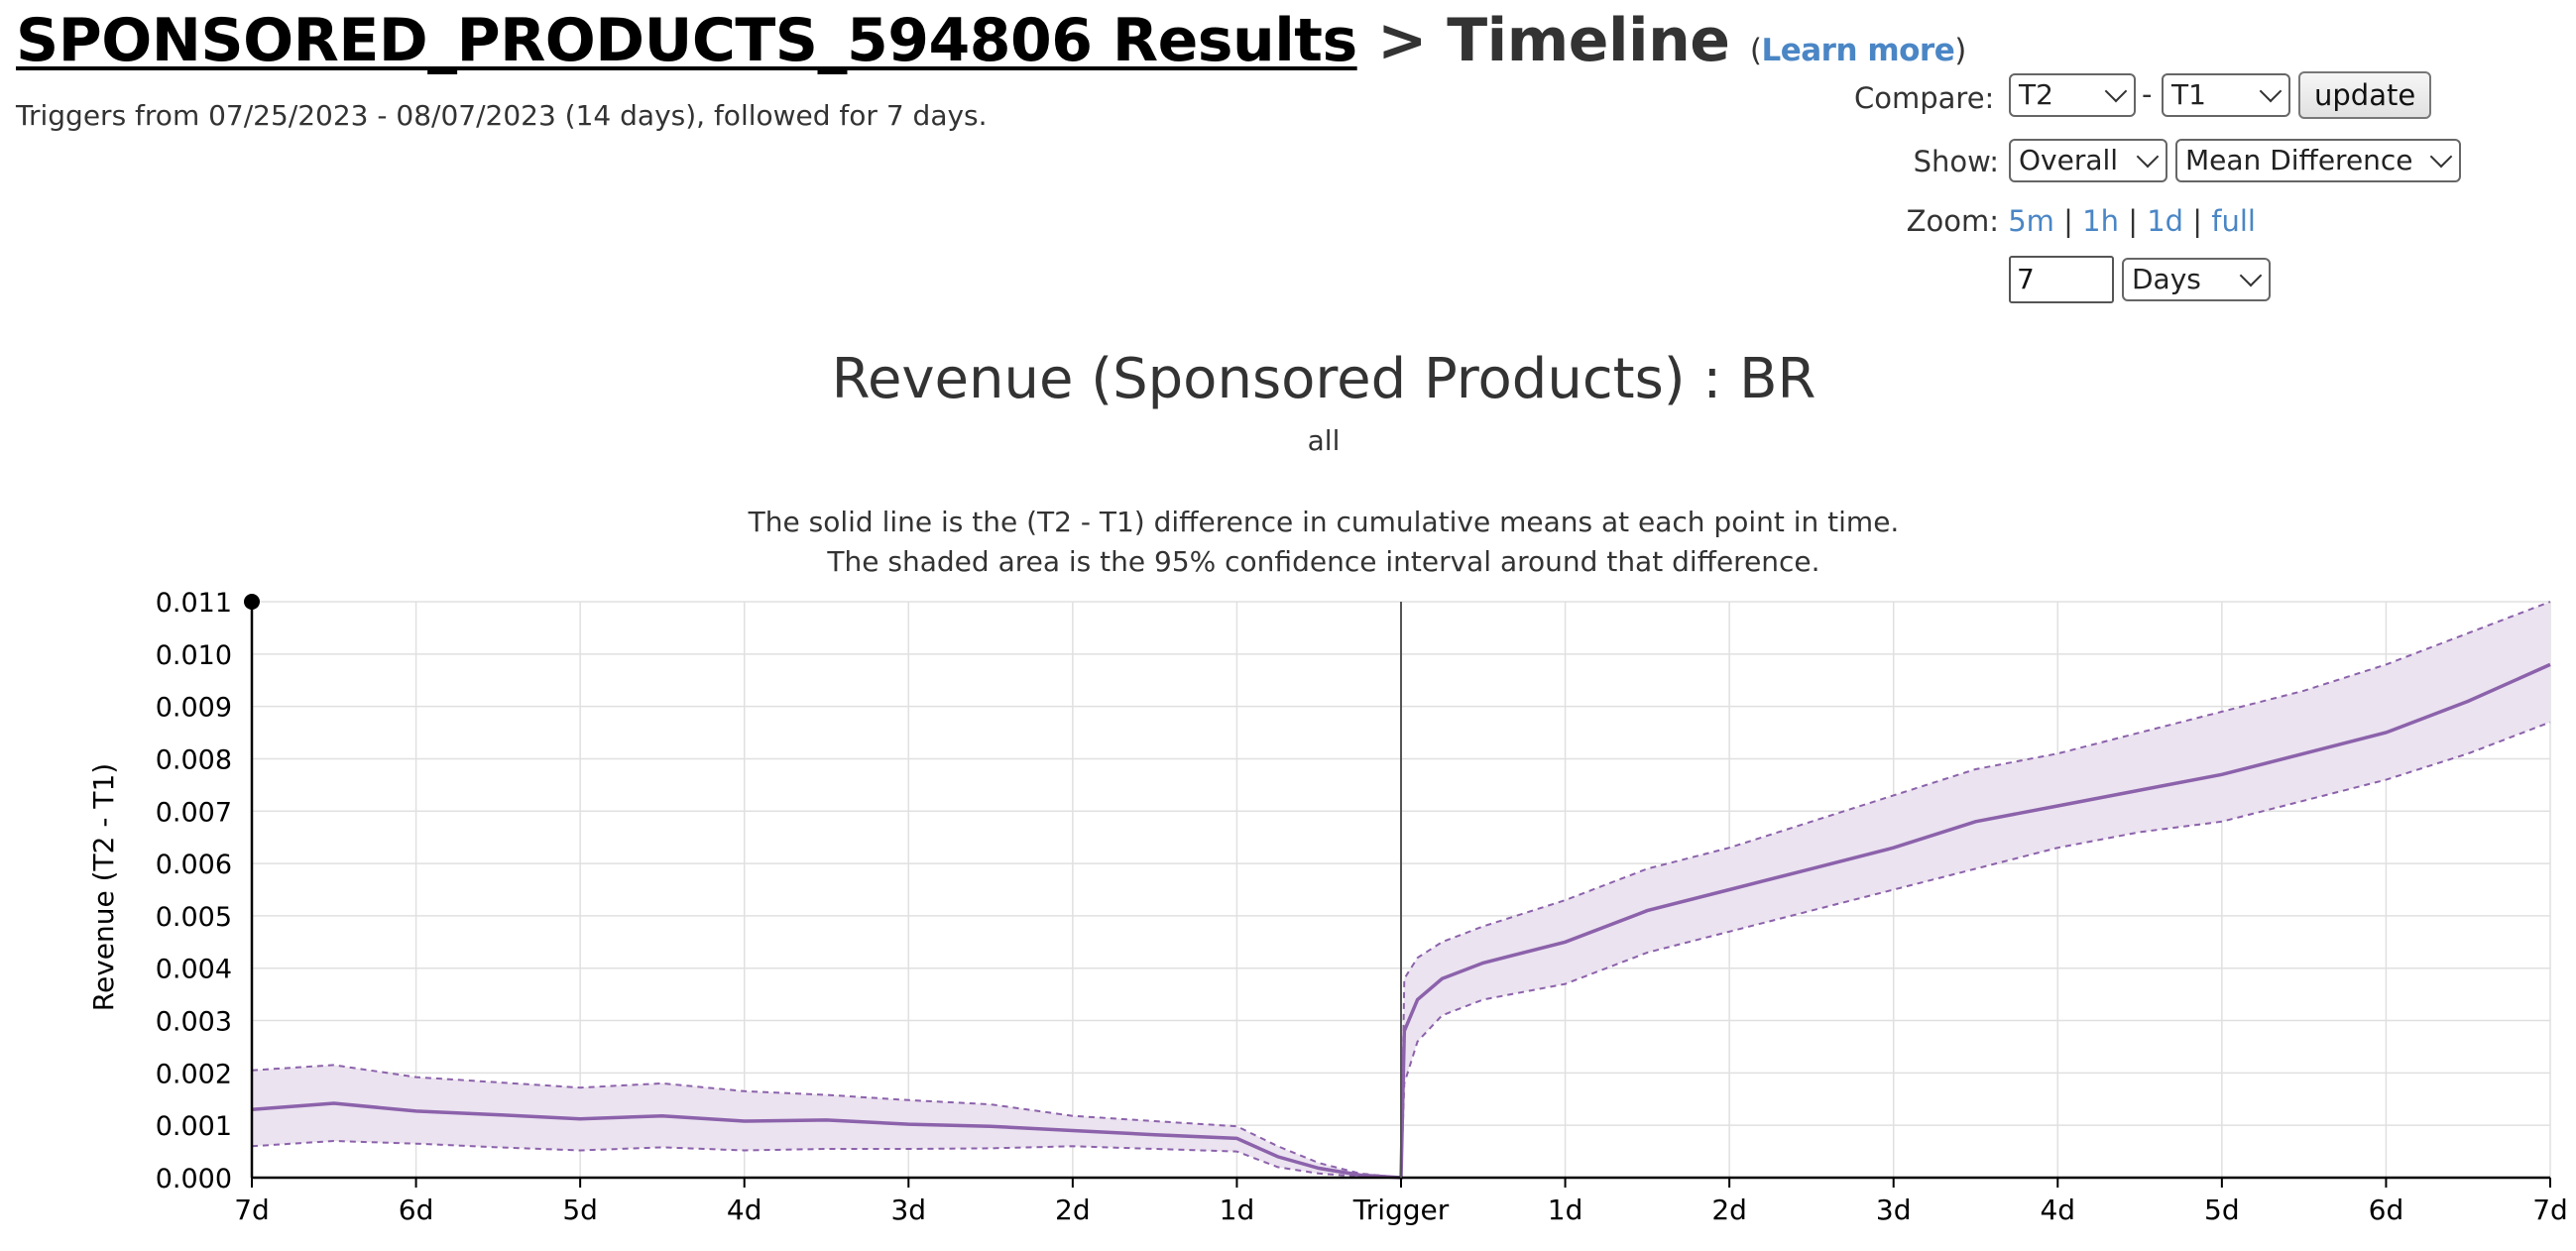 The image size is (2576, 1251). Describe the element at coordinates (194, 1023) in the screenshot. I see `y-tick-label: 0.003` at that location.